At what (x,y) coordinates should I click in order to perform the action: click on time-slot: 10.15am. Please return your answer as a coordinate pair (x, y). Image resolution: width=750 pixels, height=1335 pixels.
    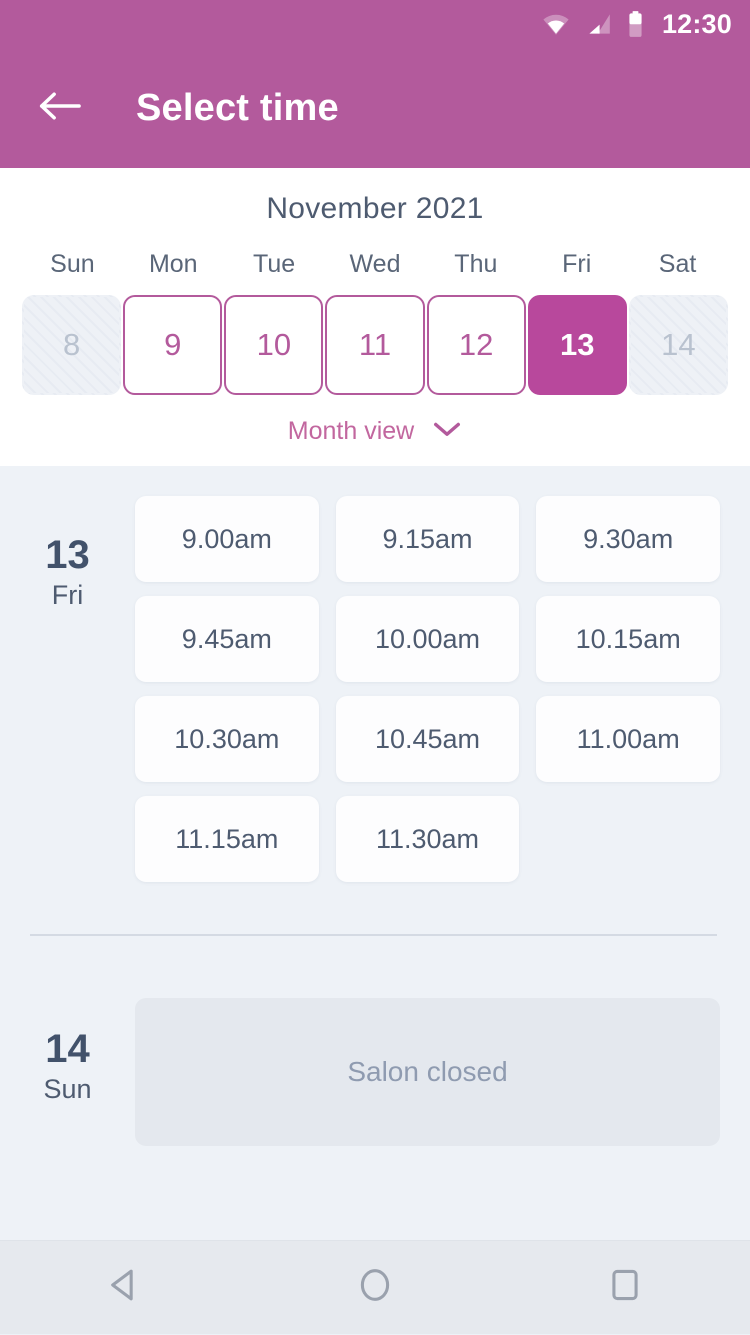
    Looking at the image, I should click on (628, 639).